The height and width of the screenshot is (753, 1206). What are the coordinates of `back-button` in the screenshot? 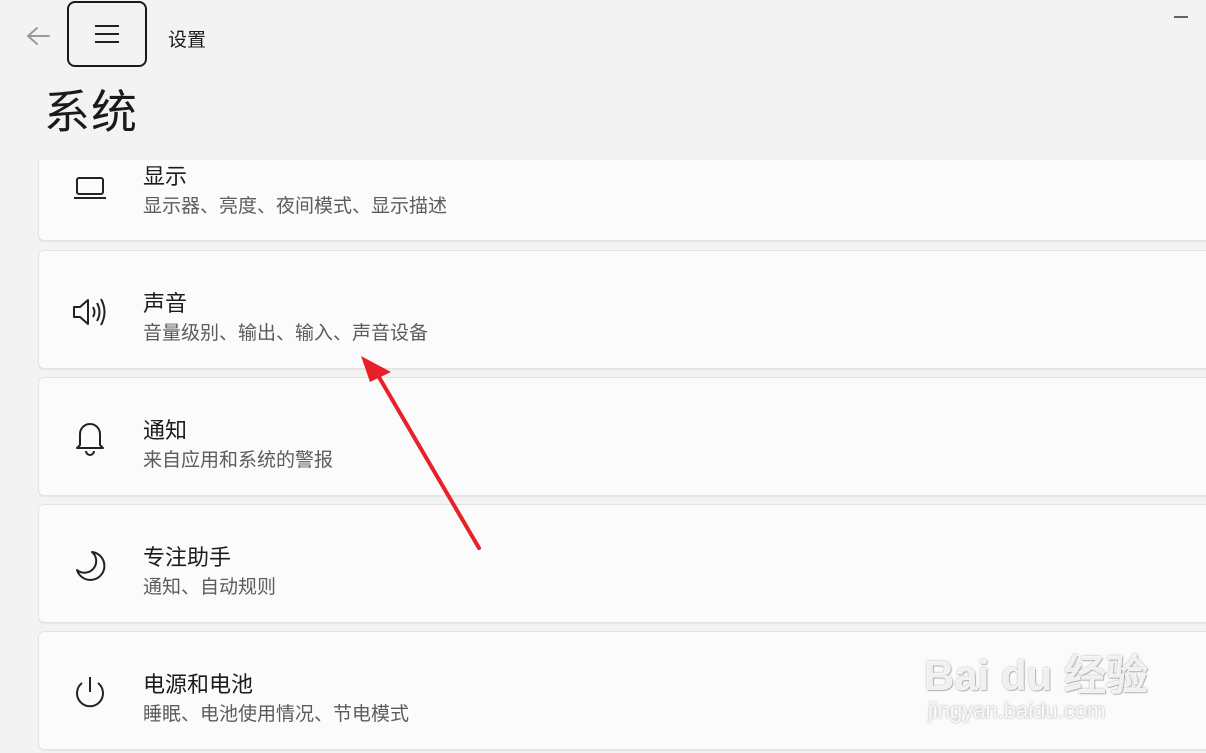 It's located at (38, 36).